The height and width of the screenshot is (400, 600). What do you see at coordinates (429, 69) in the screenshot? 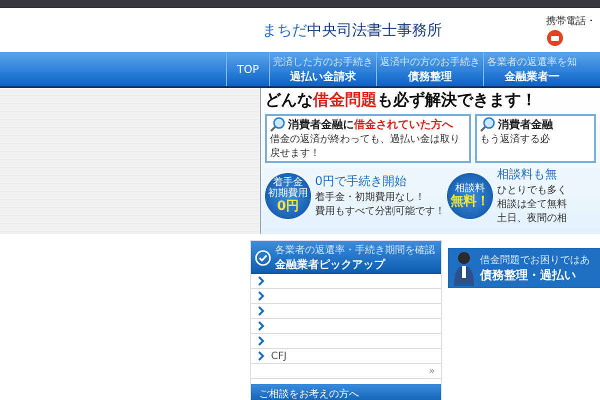
I see `nav-link: 返済中の方のお手続き 債務整理` at bounding box center [429, 69].